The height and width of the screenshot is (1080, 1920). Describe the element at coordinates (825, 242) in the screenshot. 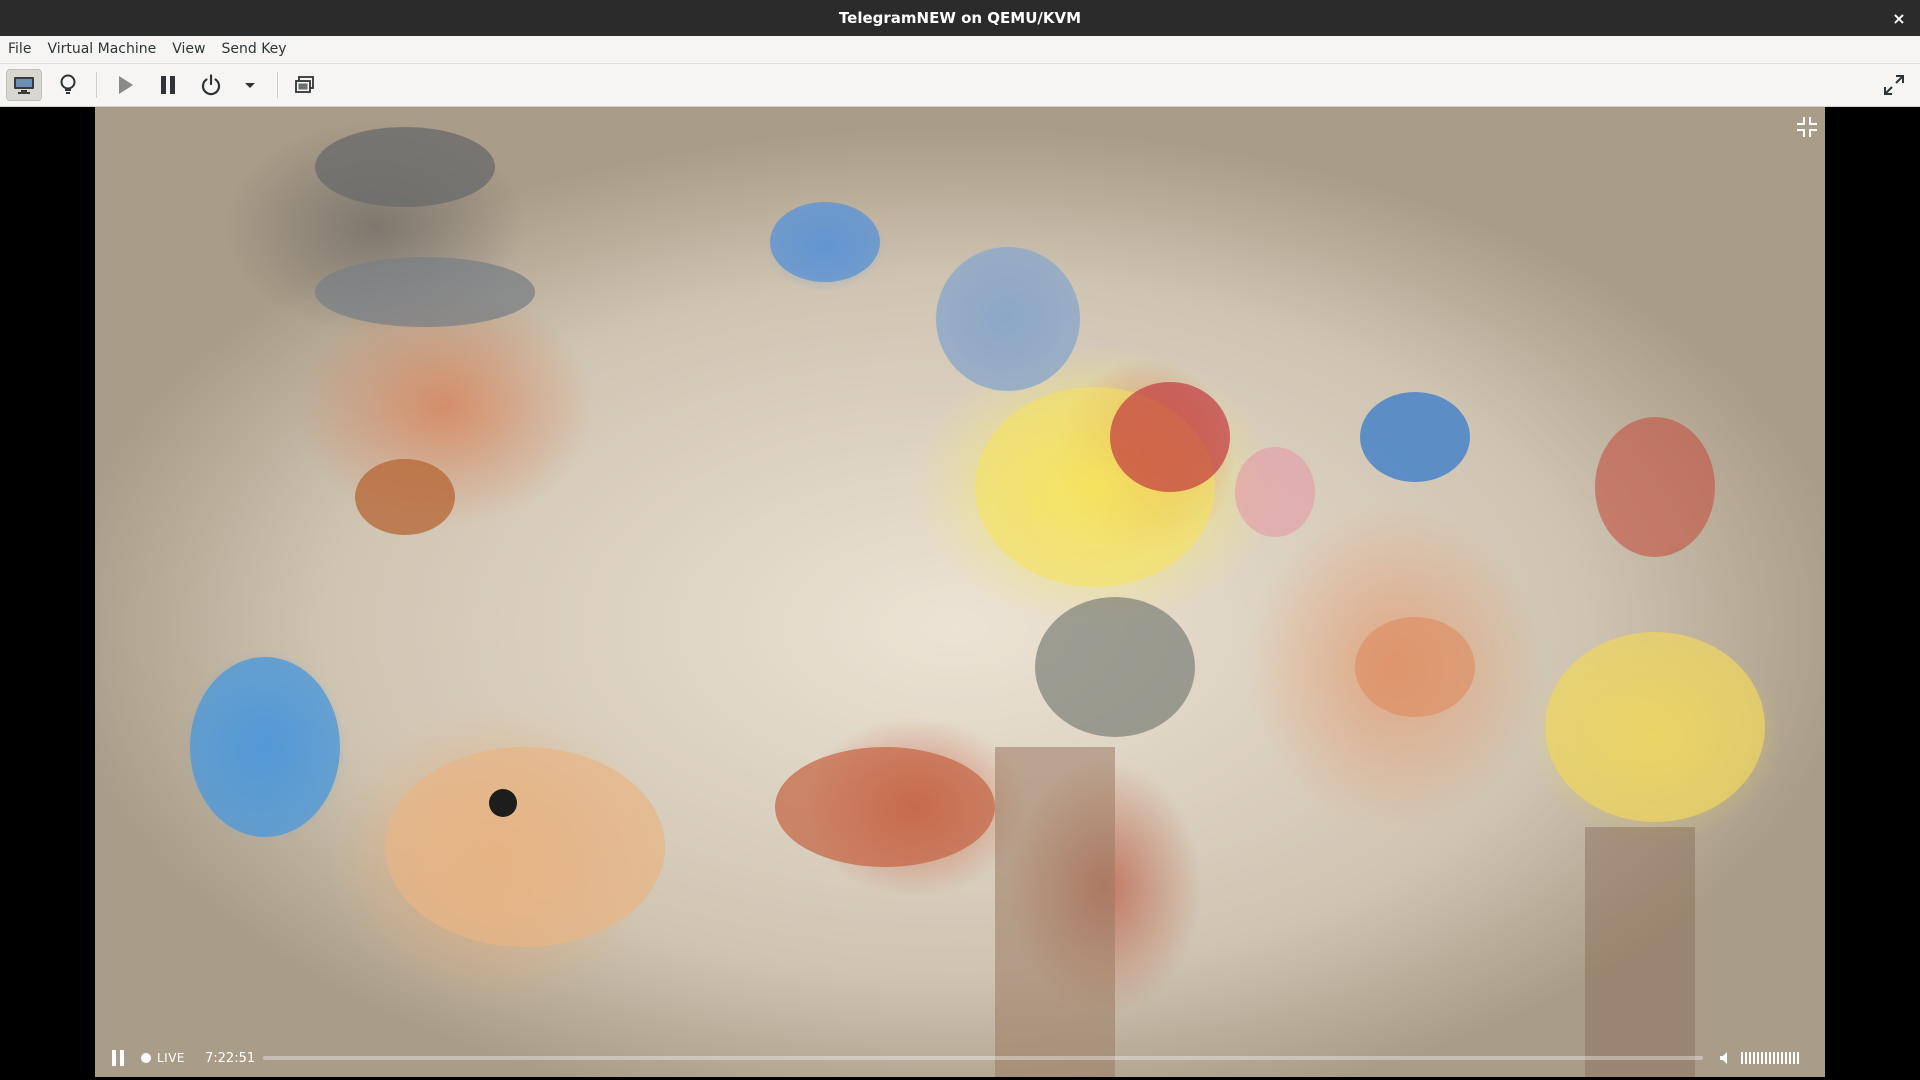

I see `blue-leaf-shape` at that location.